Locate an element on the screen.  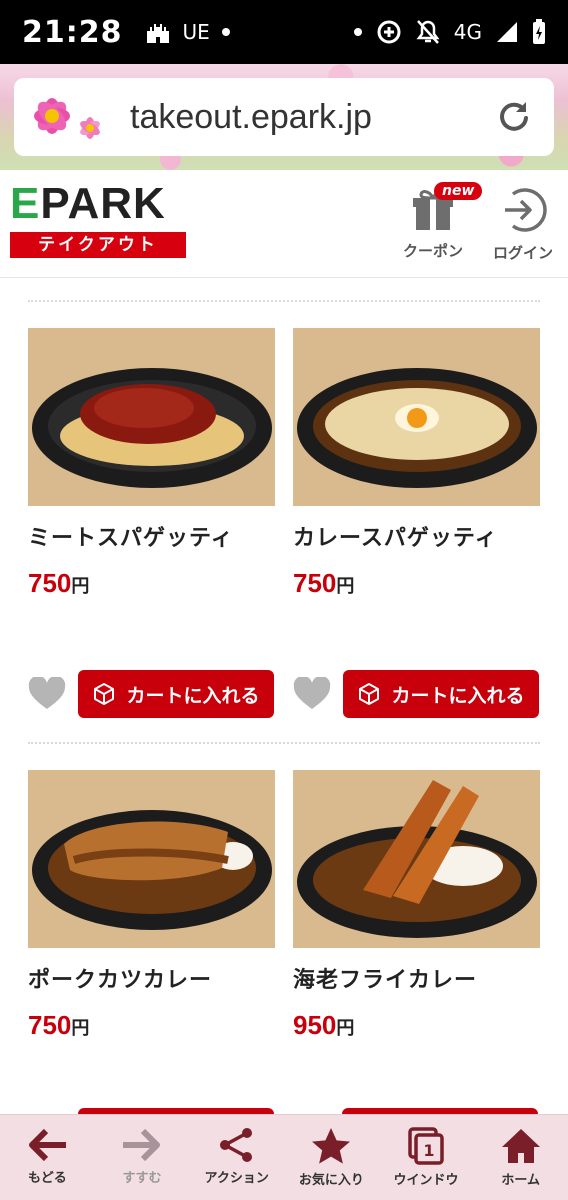
nav-favorites: お気に入り is located at coordinates (331, 1157).